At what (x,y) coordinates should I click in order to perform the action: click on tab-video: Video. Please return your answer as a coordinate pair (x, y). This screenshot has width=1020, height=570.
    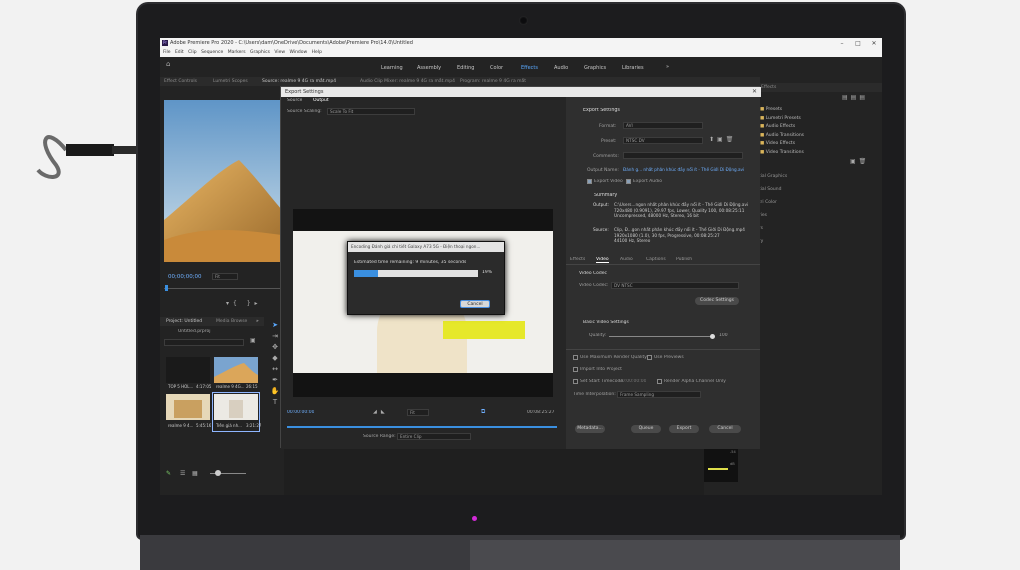
    Looking at the image, I should click on (602, 260).